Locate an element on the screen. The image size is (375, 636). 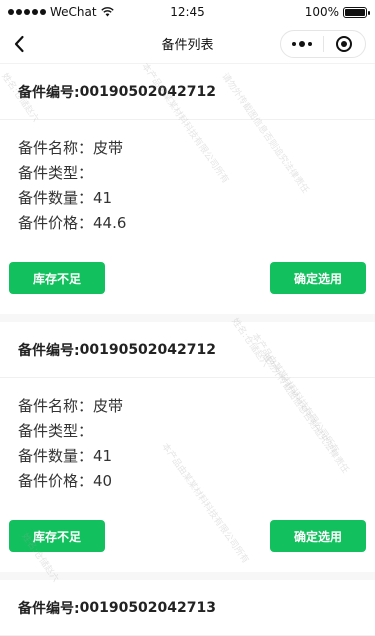
miniapp-capsule is located at coordinates (323, 44).